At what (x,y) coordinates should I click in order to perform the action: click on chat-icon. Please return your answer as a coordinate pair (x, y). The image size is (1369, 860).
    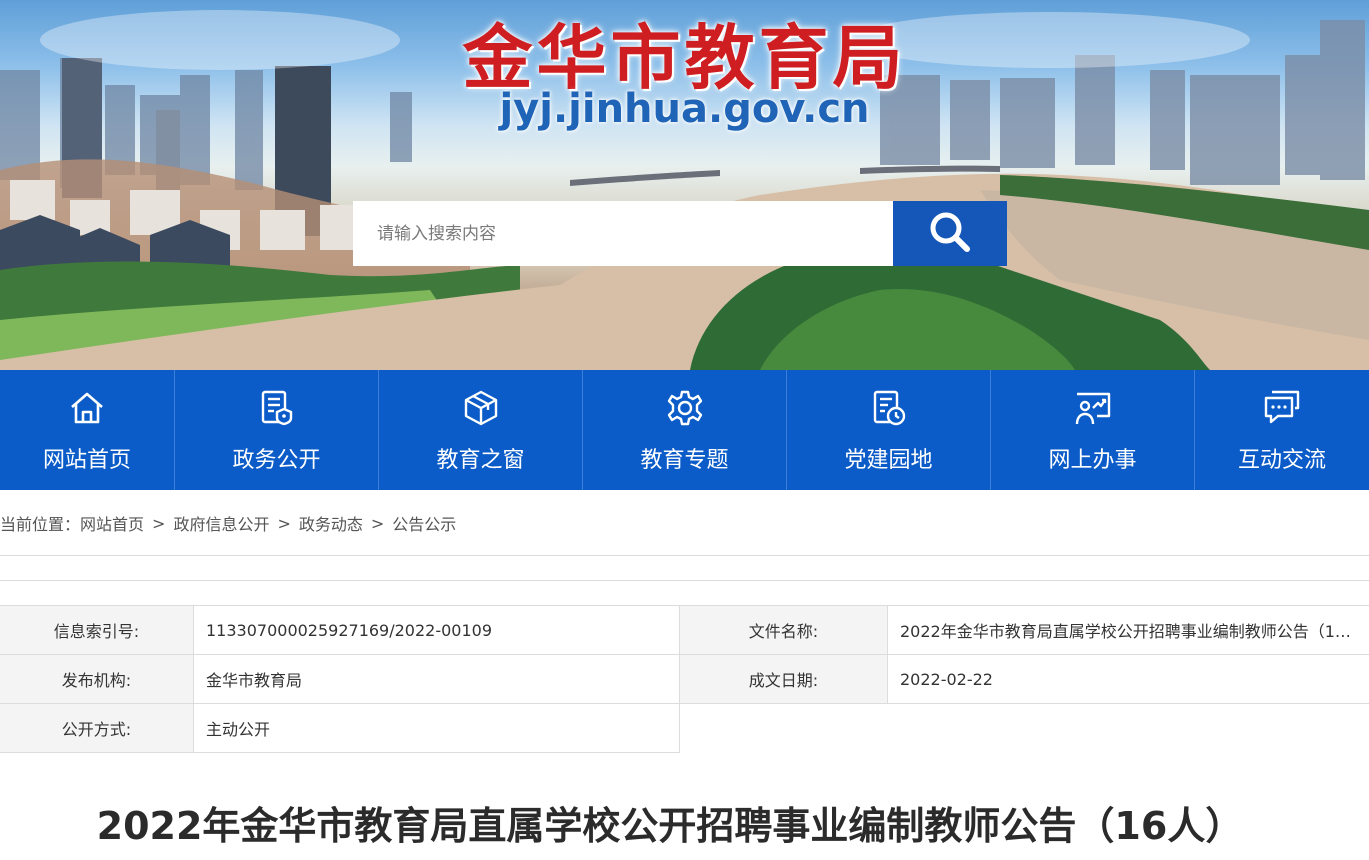
    Looking at the image, I should click on (1282, 408).